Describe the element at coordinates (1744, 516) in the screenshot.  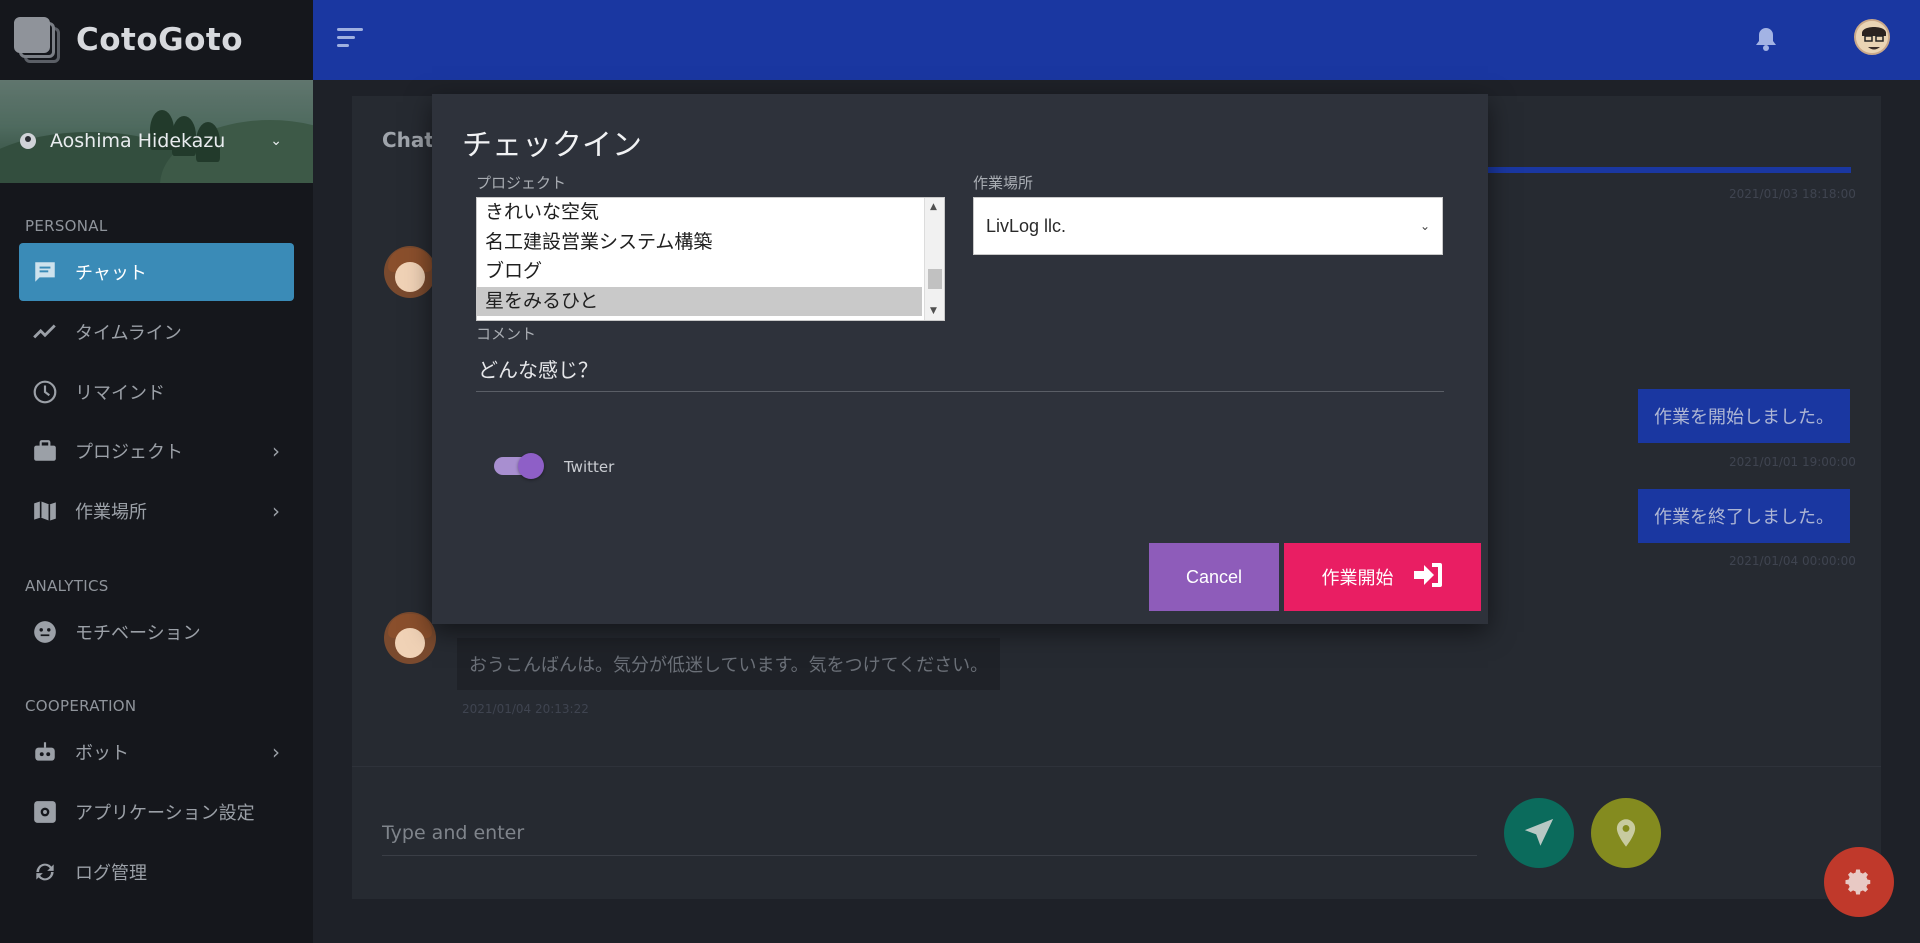
I see `message-bubble: 作業を終了しました。` at that location.